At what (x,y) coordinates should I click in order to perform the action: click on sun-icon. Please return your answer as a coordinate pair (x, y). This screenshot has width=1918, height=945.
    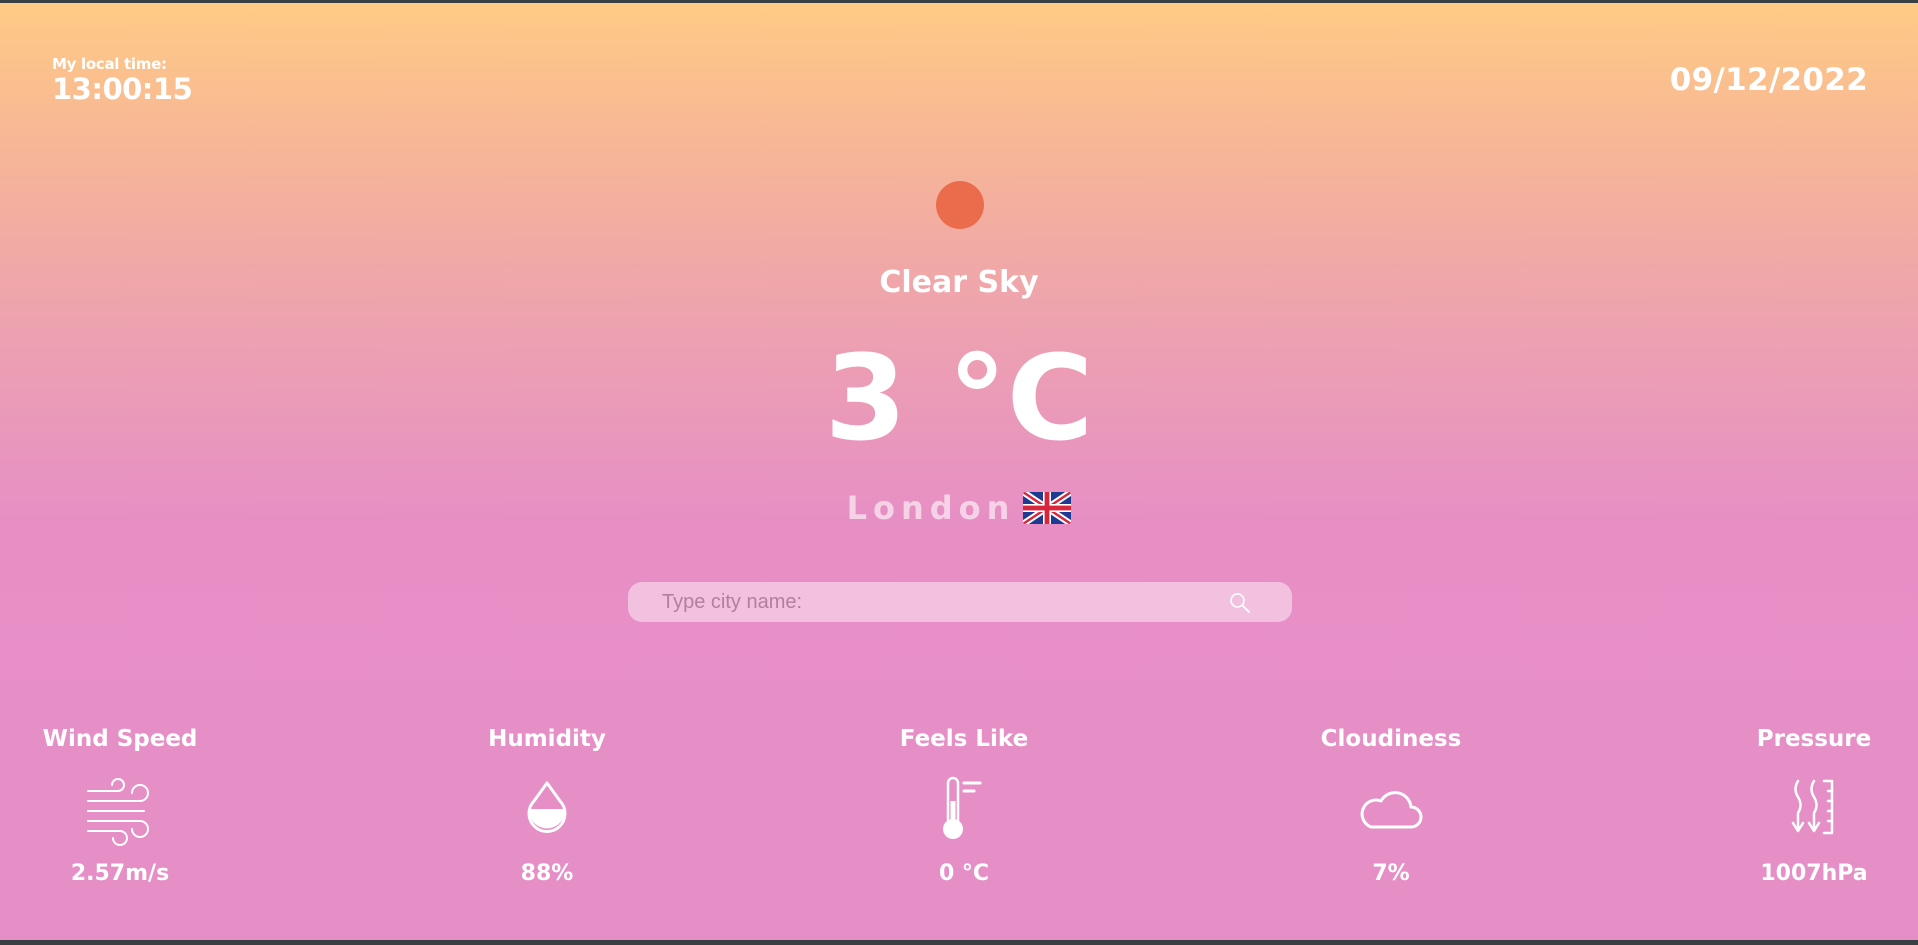
    Looking at the image, I should click on (960, 205).